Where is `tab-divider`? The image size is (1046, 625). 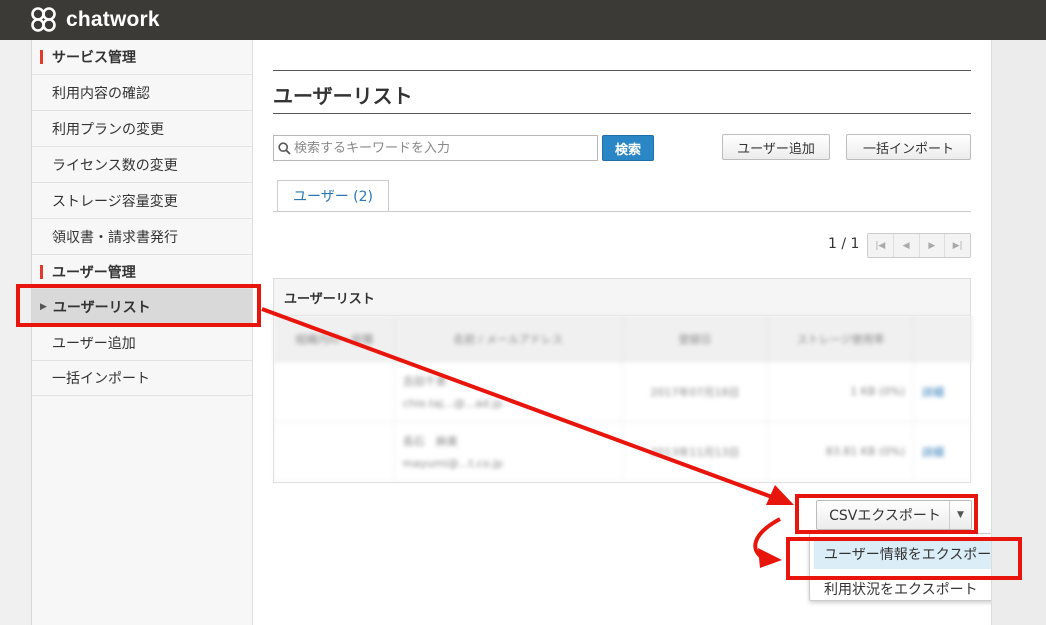 tab-divider is located at coordinates (622, 211).